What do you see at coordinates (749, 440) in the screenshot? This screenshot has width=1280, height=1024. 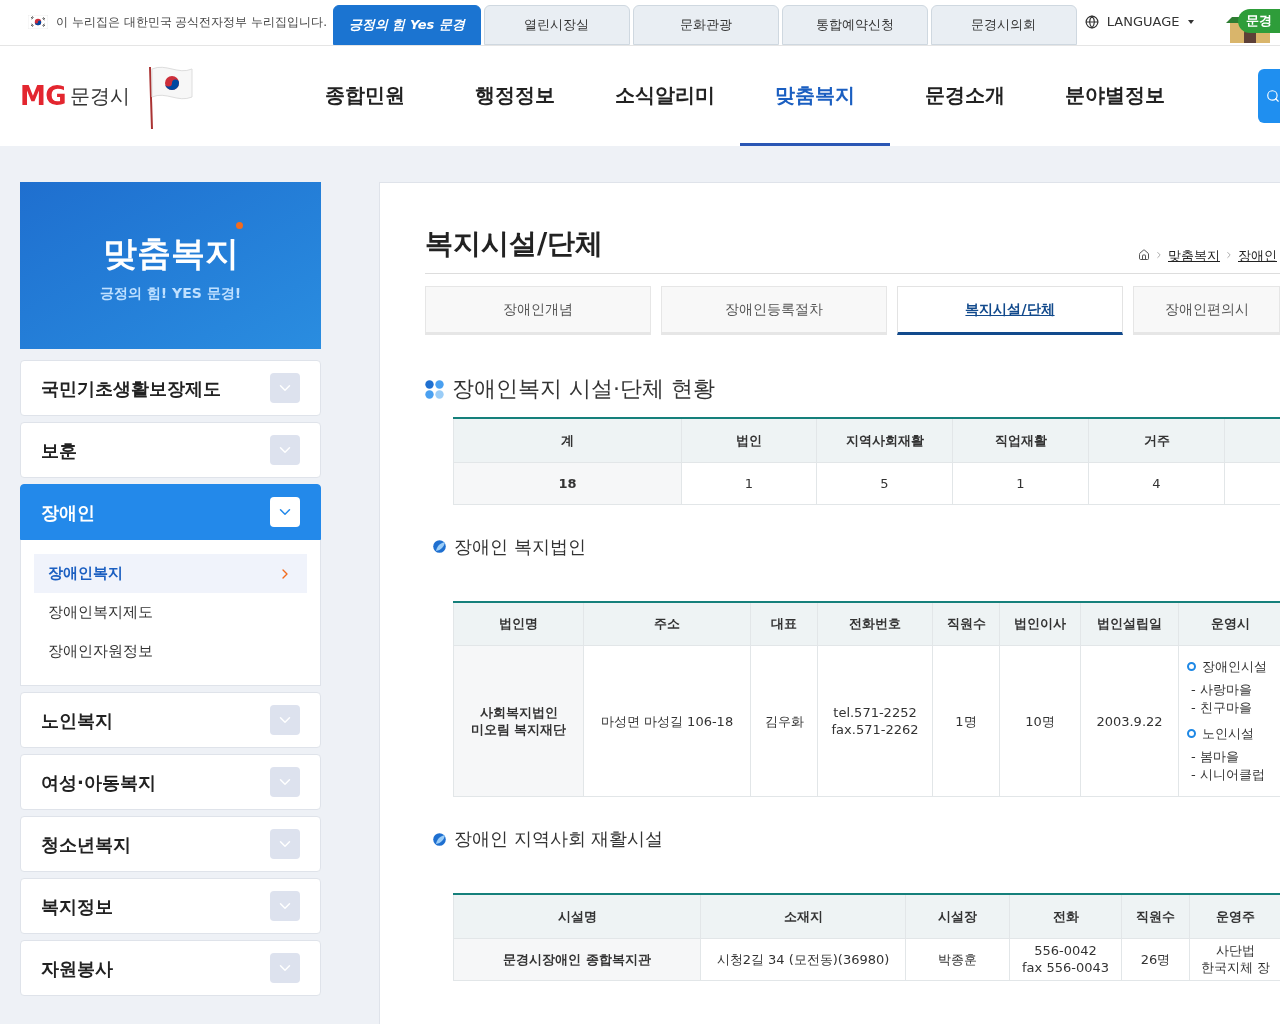 I see `column-header: 법인` at bounding box center [749, 440].